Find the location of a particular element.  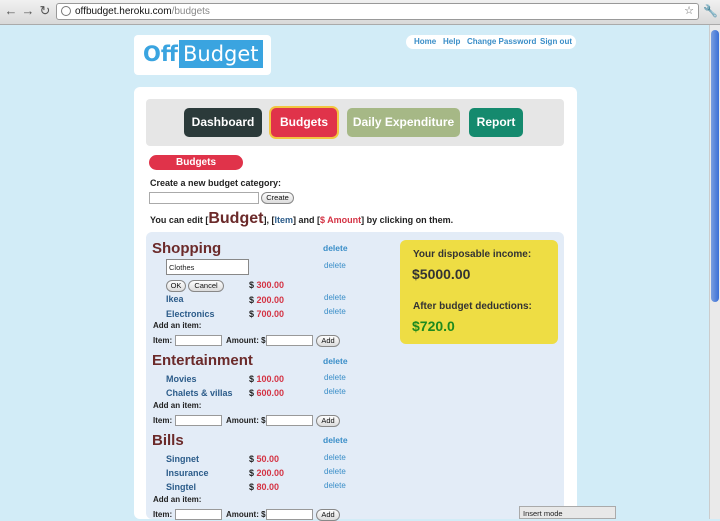

item-amount: $ 300.00 is located at coordinates (266, 285).